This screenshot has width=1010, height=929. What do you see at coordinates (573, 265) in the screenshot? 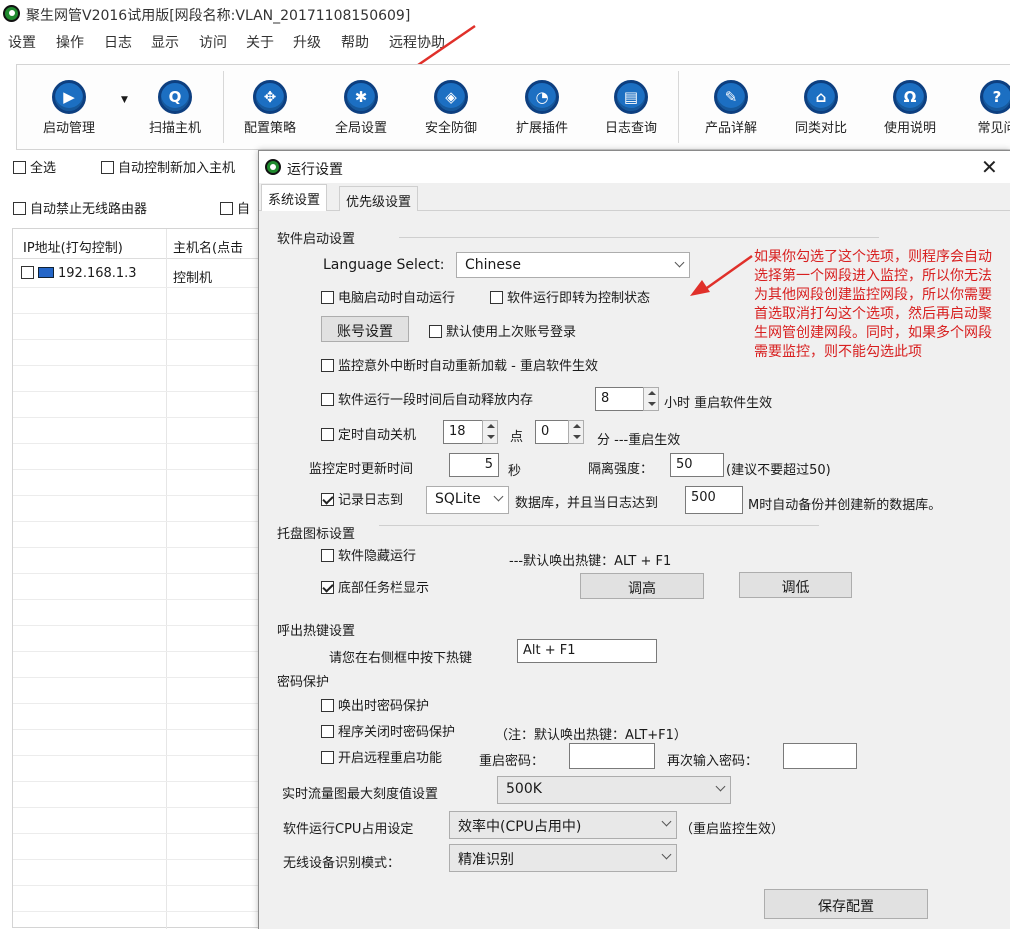
I see `language-select: Chinese` at bounding box center [573, 265].